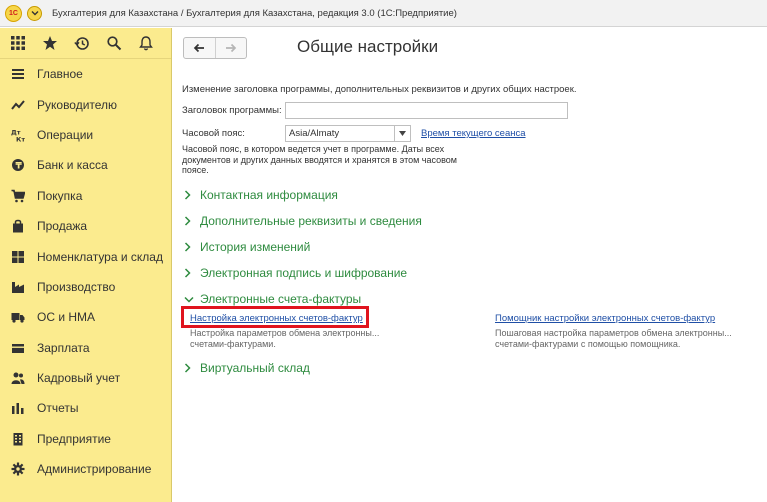 This screenshot has height=502, width=767. Describe the element at coordinates (18, 378) in the screenshot. I see `people-icon` at that location.